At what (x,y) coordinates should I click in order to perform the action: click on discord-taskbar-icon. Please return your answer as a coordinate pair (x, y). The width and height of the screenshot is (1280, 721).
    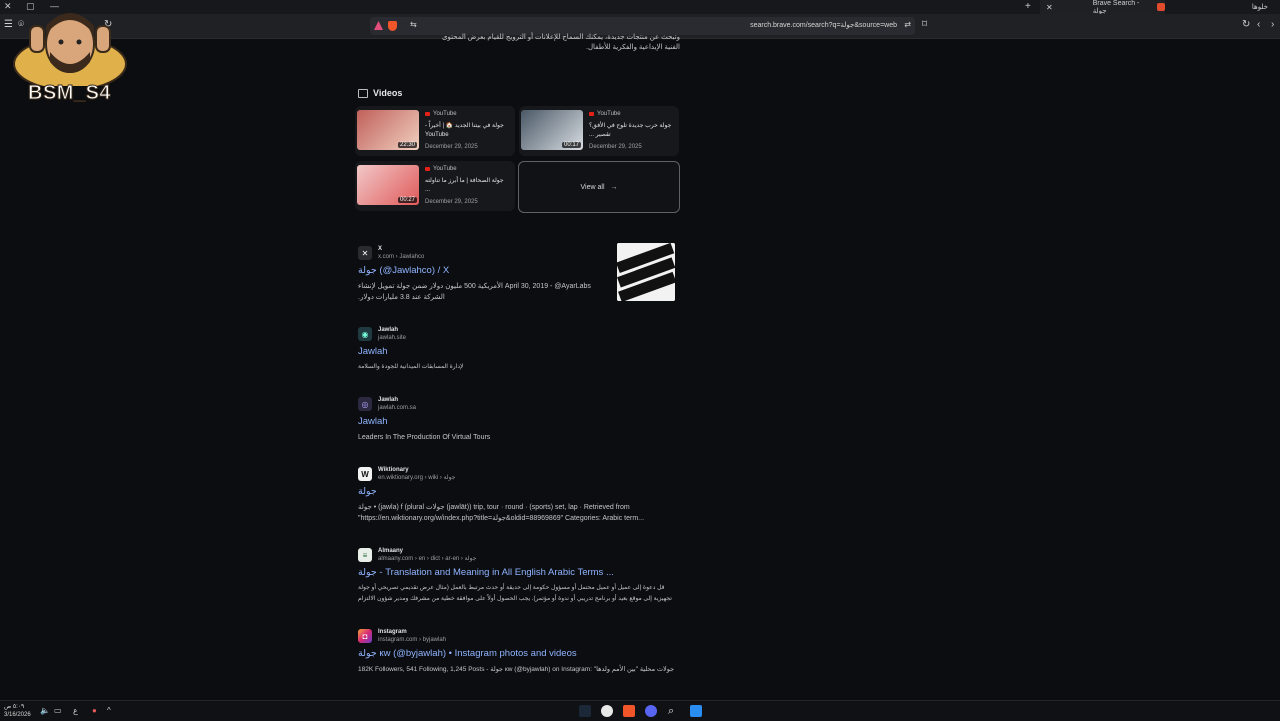
    Looking at the image, I should click on (651, 711).